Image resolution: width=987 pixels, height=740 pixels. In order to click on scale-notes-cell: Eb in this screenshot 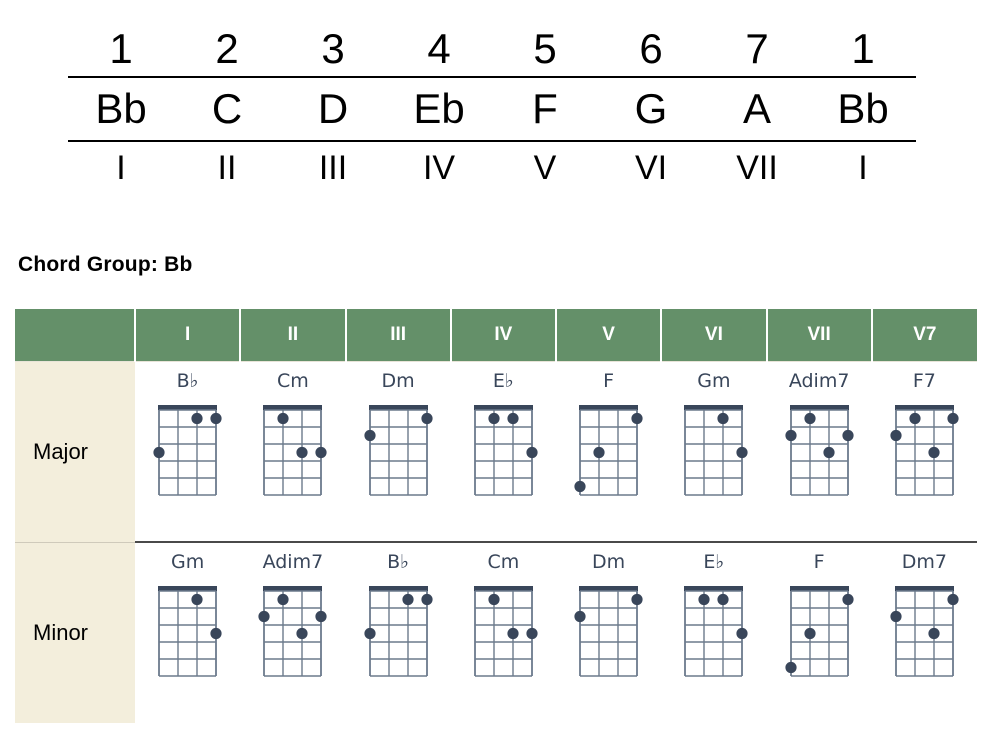, I will do `click(439, 108)`.